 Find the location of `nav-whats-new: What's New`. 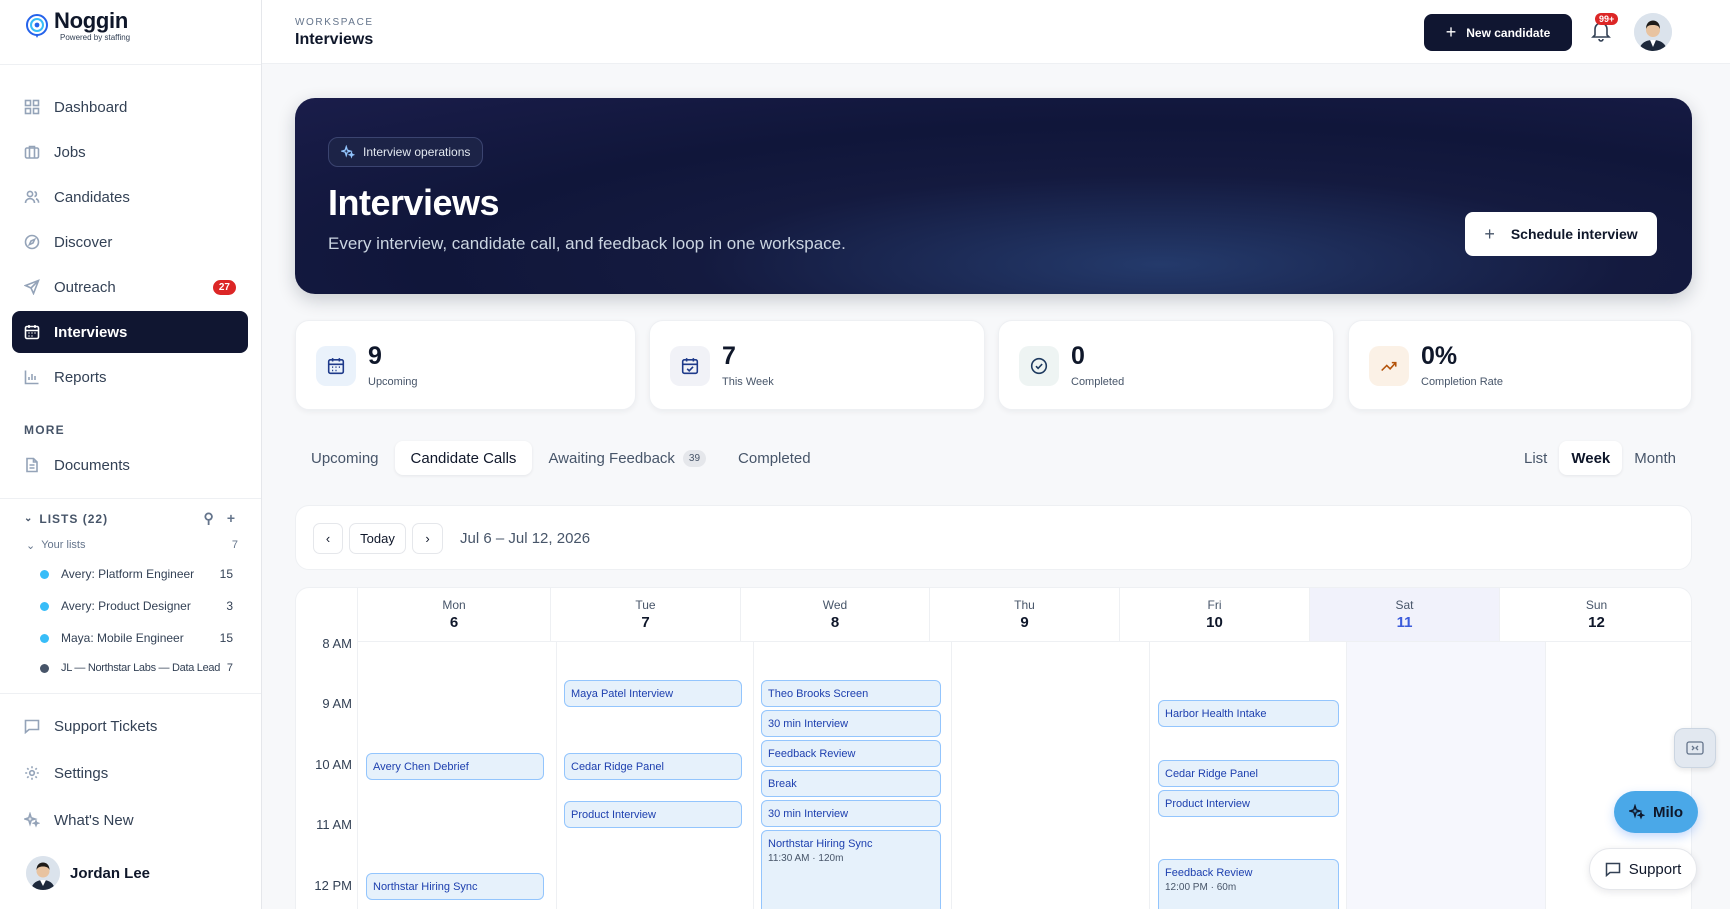

nav-whats-new: What's New is located at coordinates (130, 820).